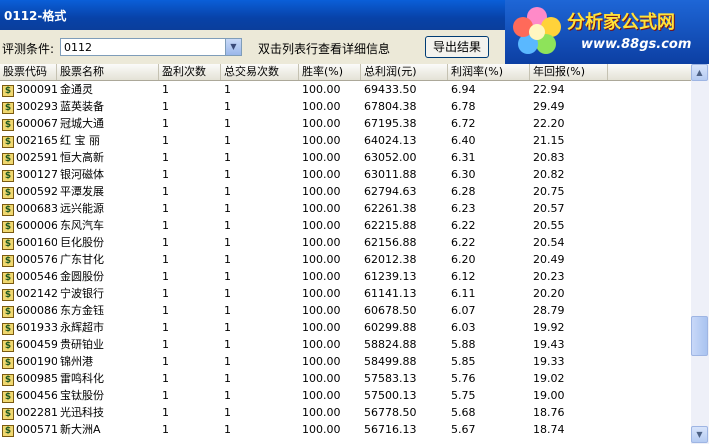 The width and height of the screenshot is (709, 444). What do you see at coordinates (233, 47) in the screenshot?
I see `chevron-down-icon: ▼` at bounding box center [233, 47].